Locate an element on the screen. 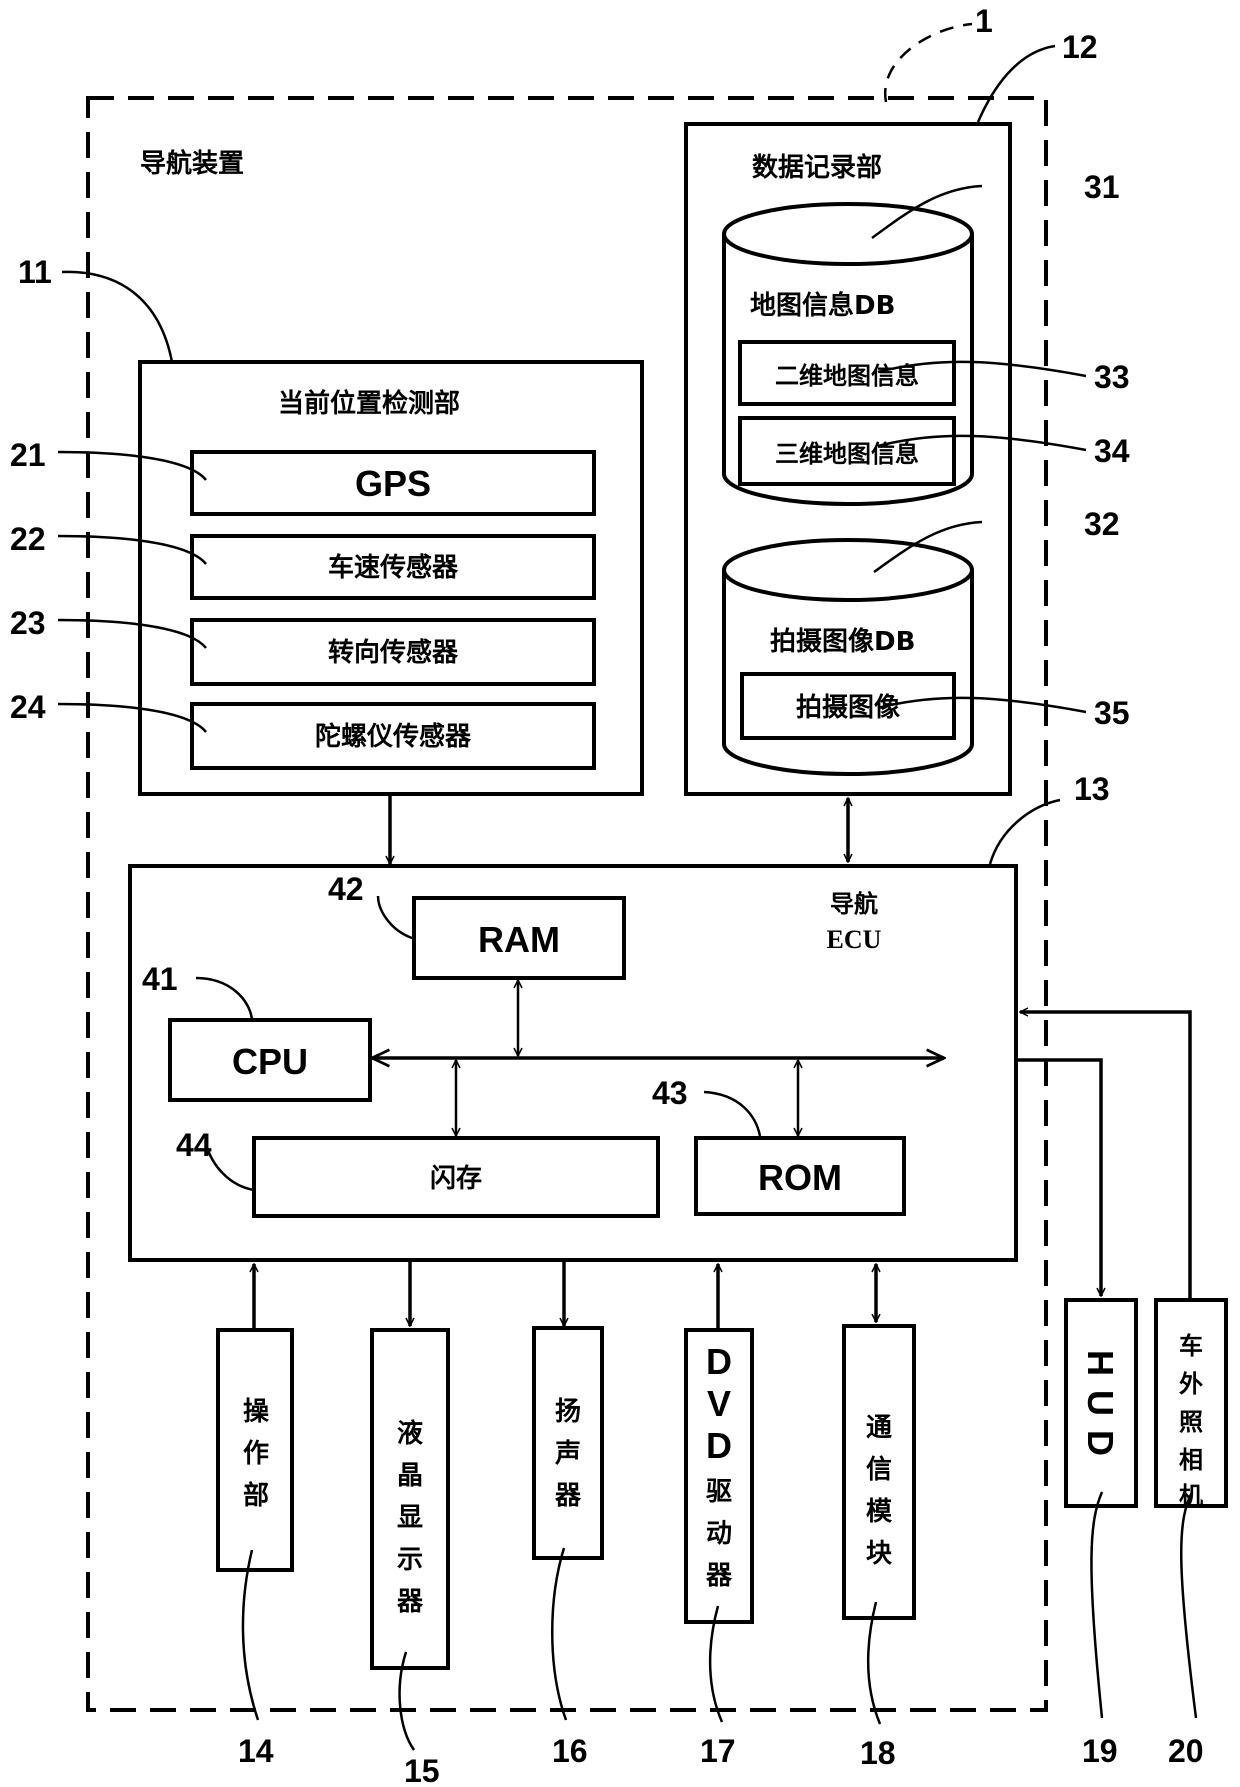 This screenshot has height=1787, width=1240. ref-number-34: 34 is located at coordinates (1112, 451).